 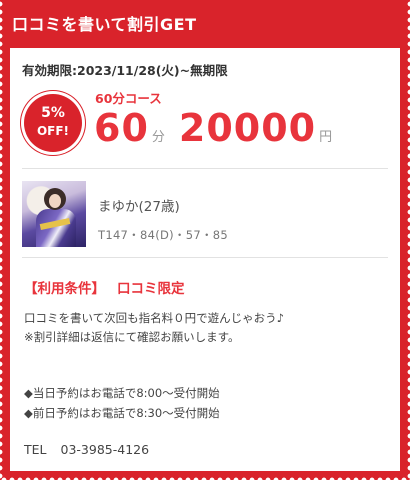 I want to click on discount-off-label: OFF!, so click(x=53, y=131).